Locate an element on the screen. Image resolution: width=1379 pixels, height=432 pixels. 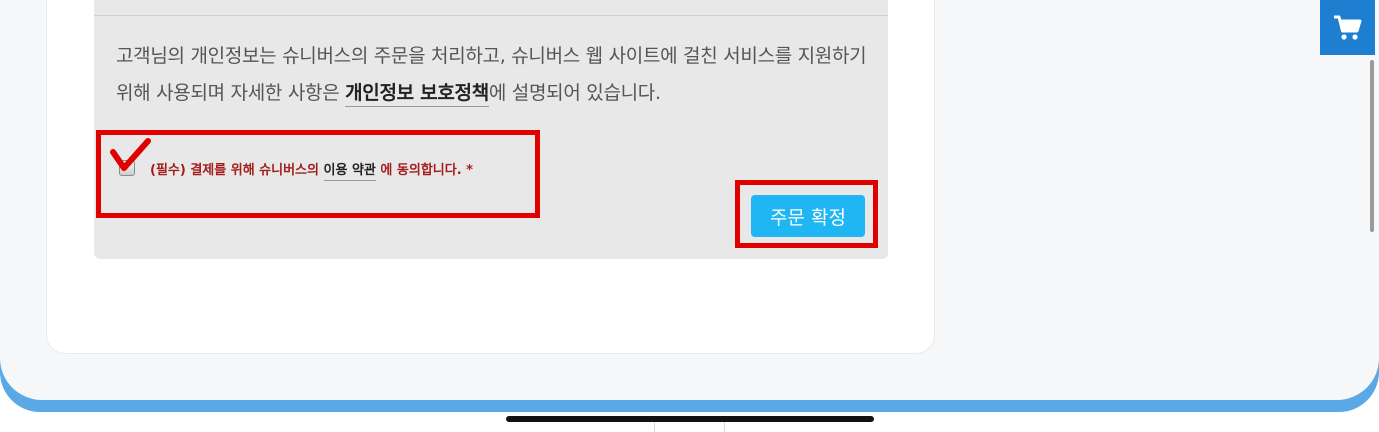
consent-label: (필수) 결제를 위해 슈니버스의 이용 약관 에 동의합니다. * is located at coordinates (311, 170).